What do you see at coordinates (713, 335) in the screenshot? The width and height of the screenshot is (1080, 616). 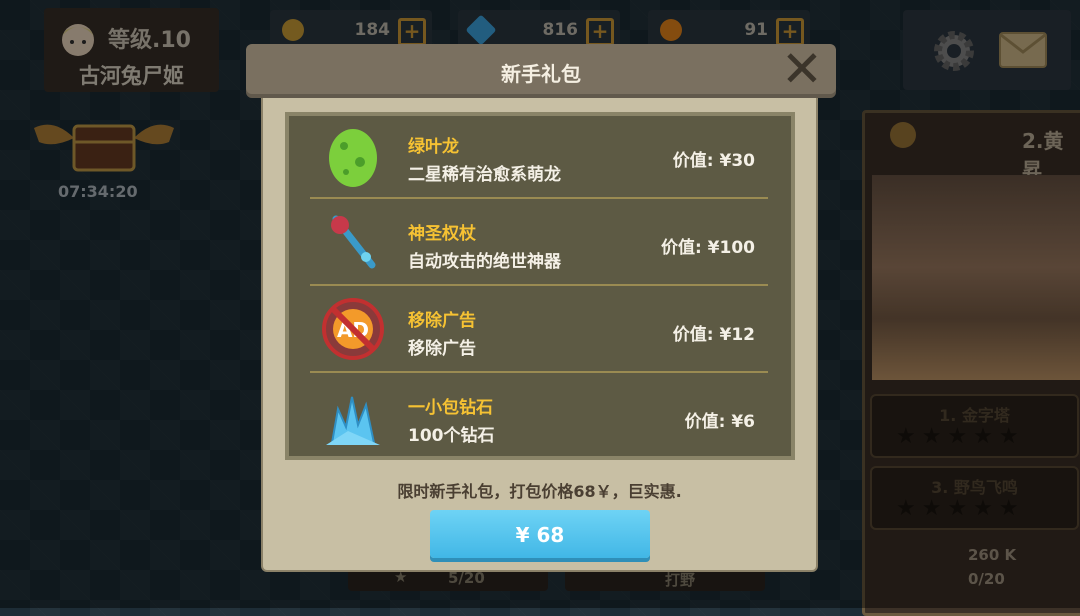 I see `item-price: 价值: ¥12` at bounding box center [713, 335].